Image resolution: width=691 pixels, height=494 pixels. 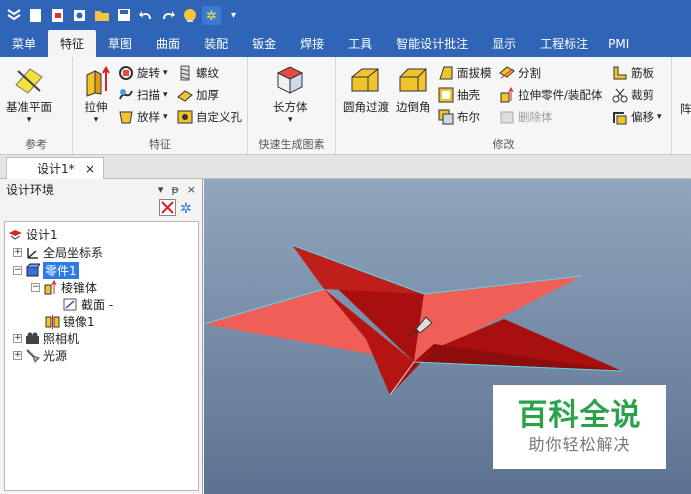 I want to click on sparkle-icon: ✲, so click(x=187, y=209).